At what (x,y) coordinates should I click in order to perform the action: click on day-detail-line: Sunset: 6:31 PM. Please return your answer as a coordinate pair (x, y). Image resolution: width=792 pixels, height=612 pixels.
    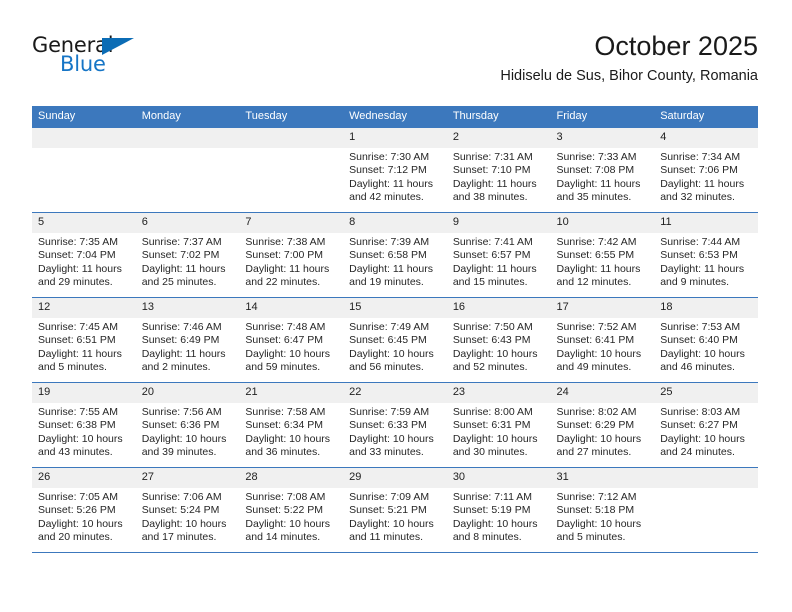
    Looking at the image, I should click on (491, 425).